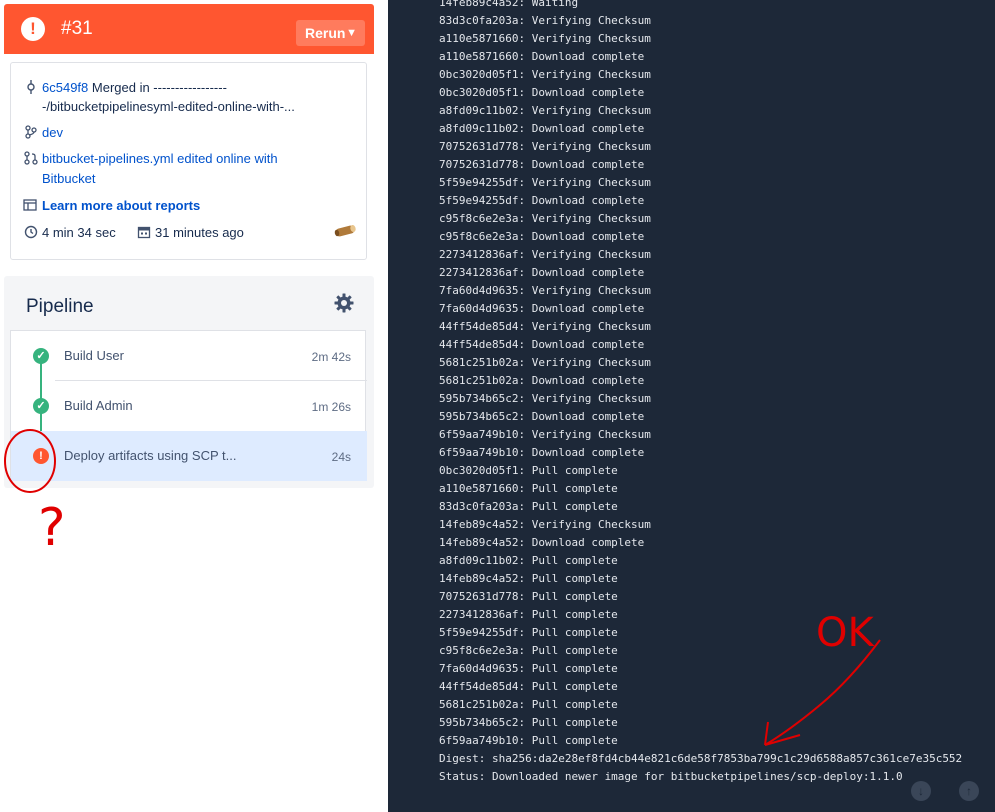  What do you see at coordinates (545, 38) in the screenshot?
I see `log-line: a110e5871660: Verifying Checksum` at bounding box center [545, 38].